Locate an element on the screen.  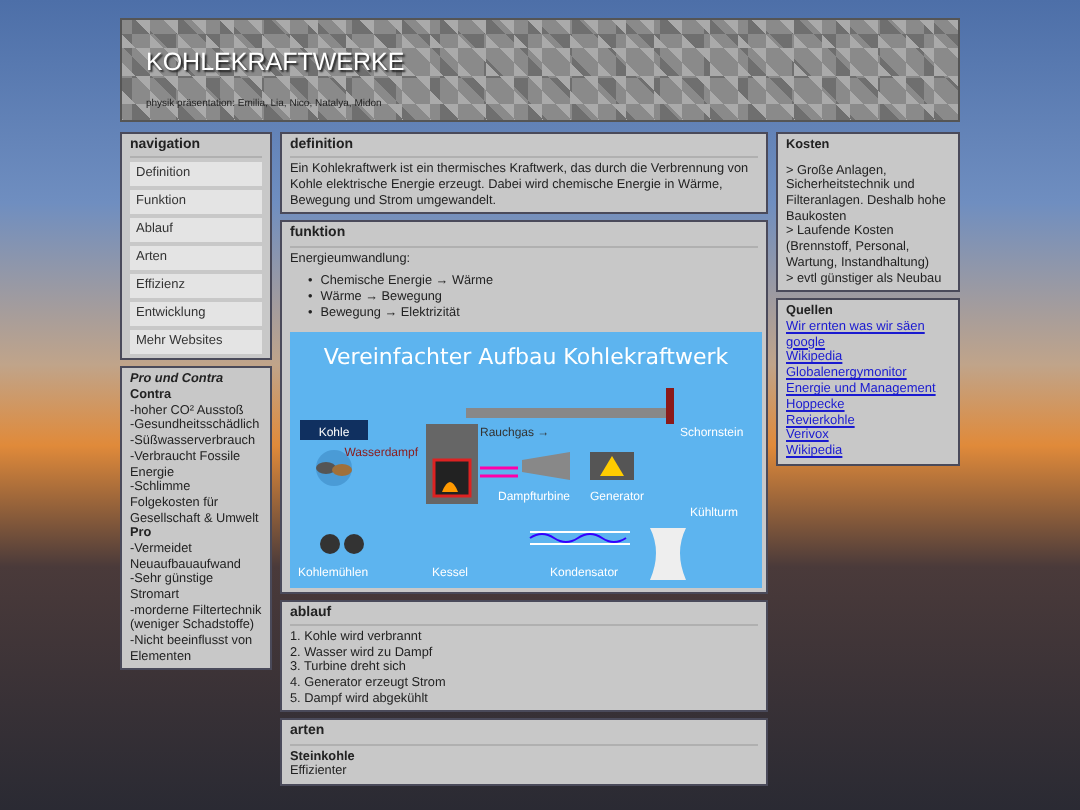
condenser-drawing is located at coordinates (580, 537).